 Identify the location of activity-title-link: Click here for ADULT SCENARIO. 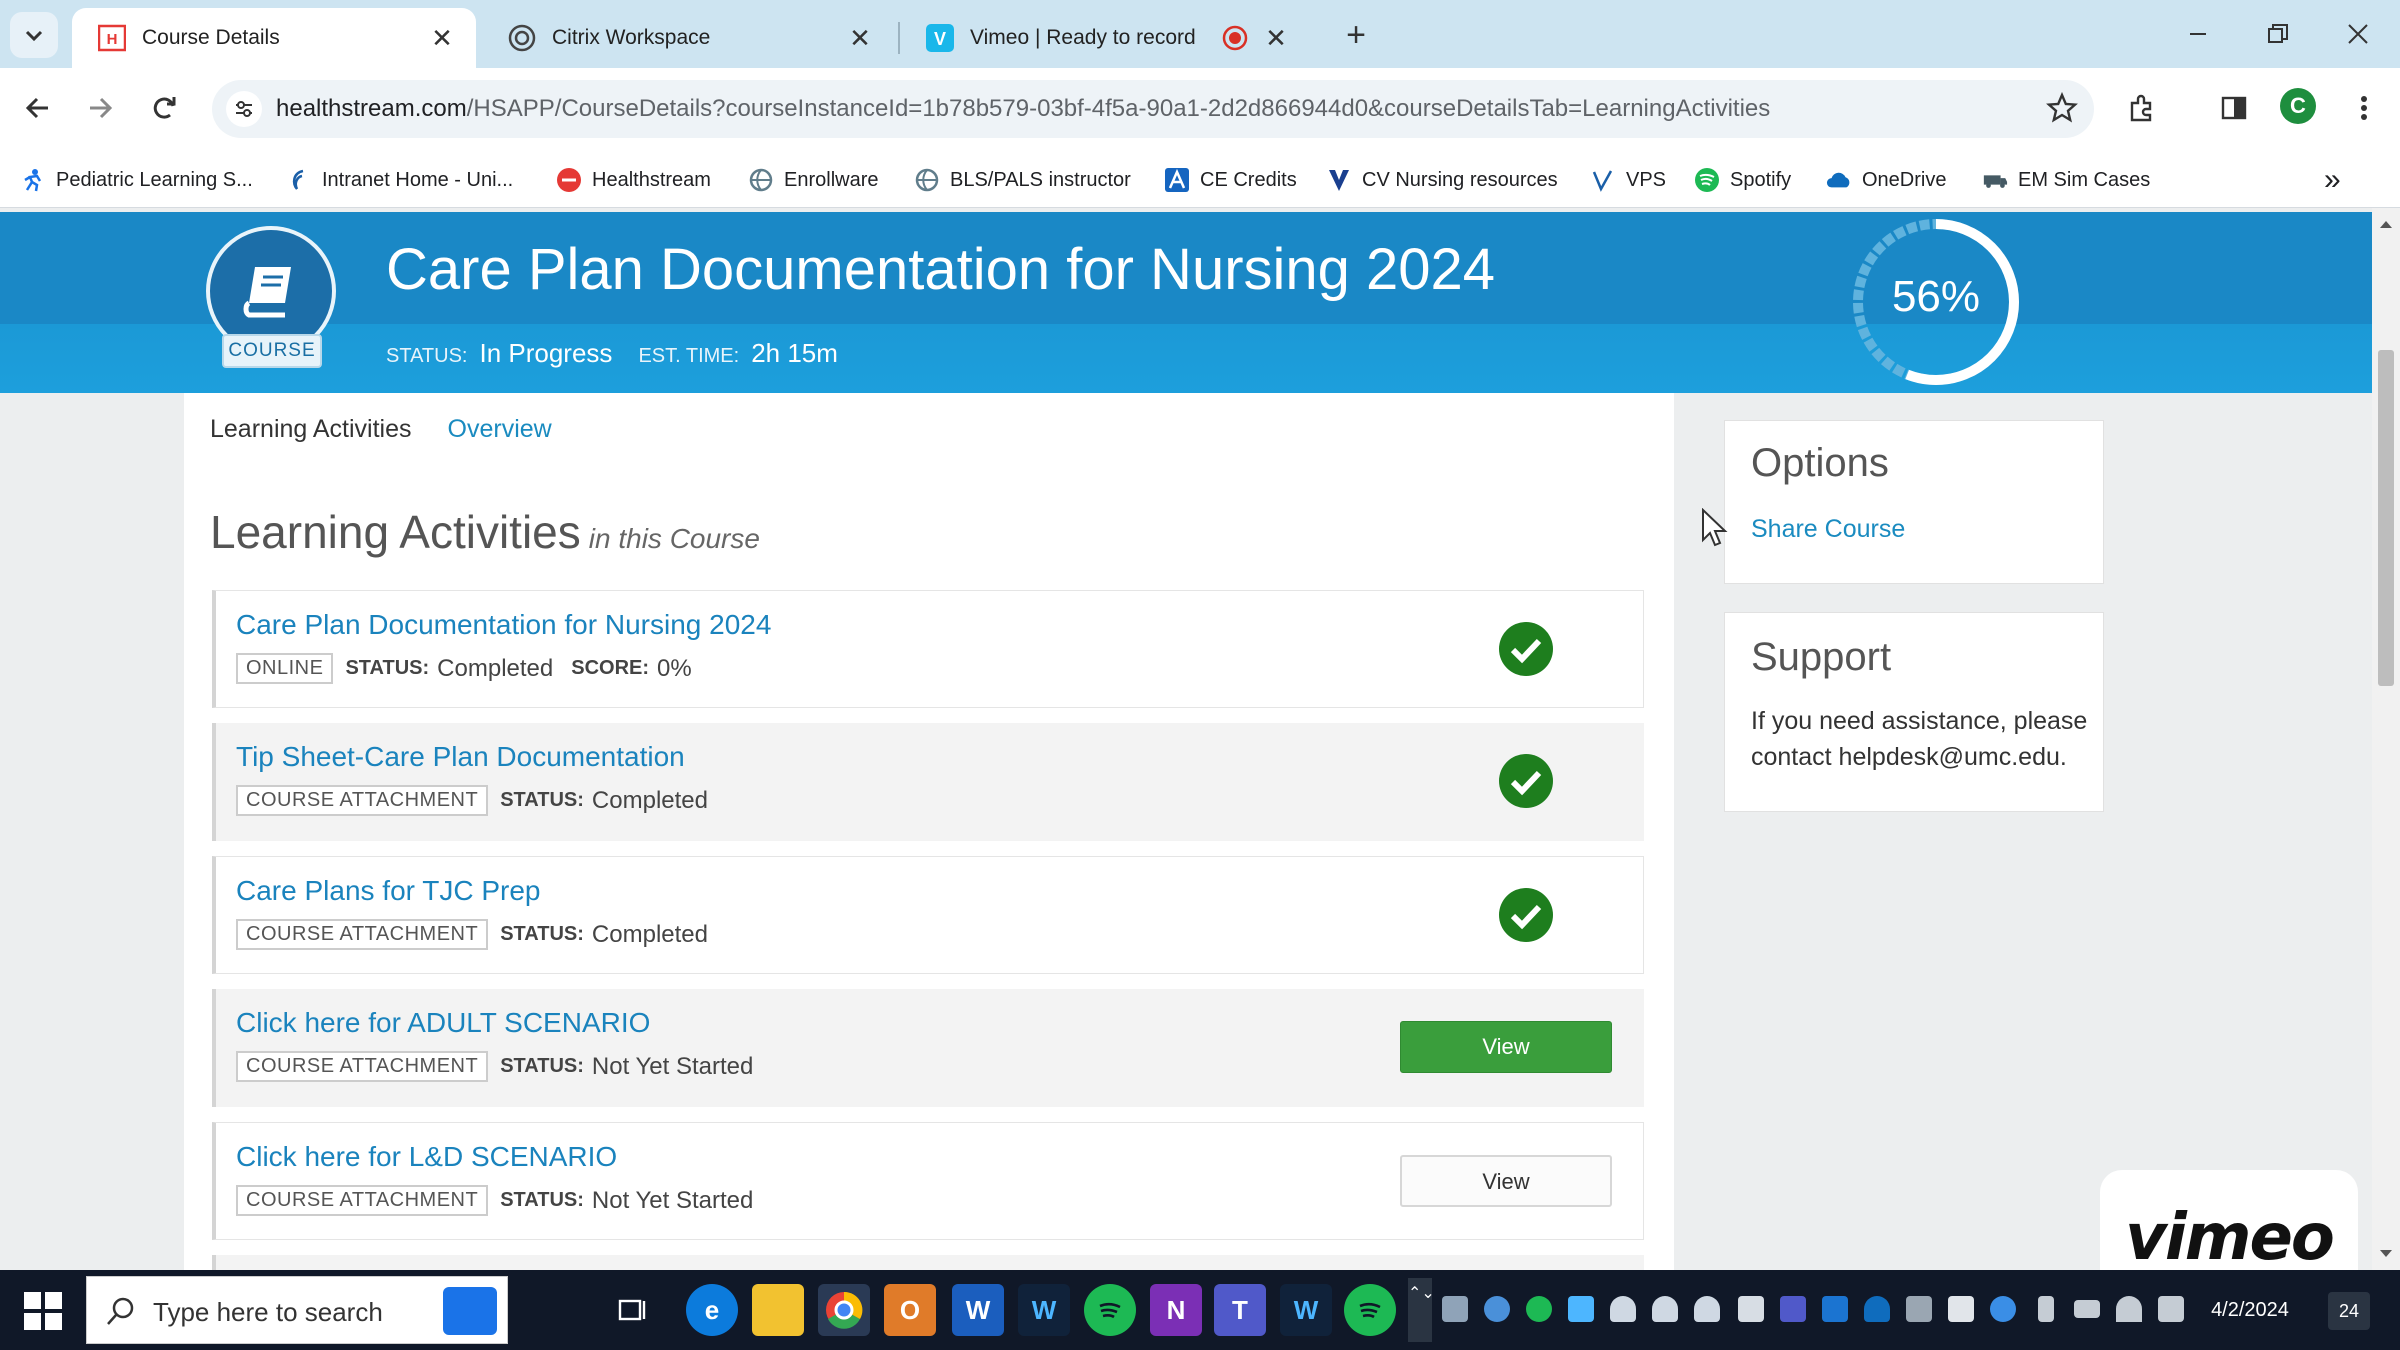
(443, 1023).